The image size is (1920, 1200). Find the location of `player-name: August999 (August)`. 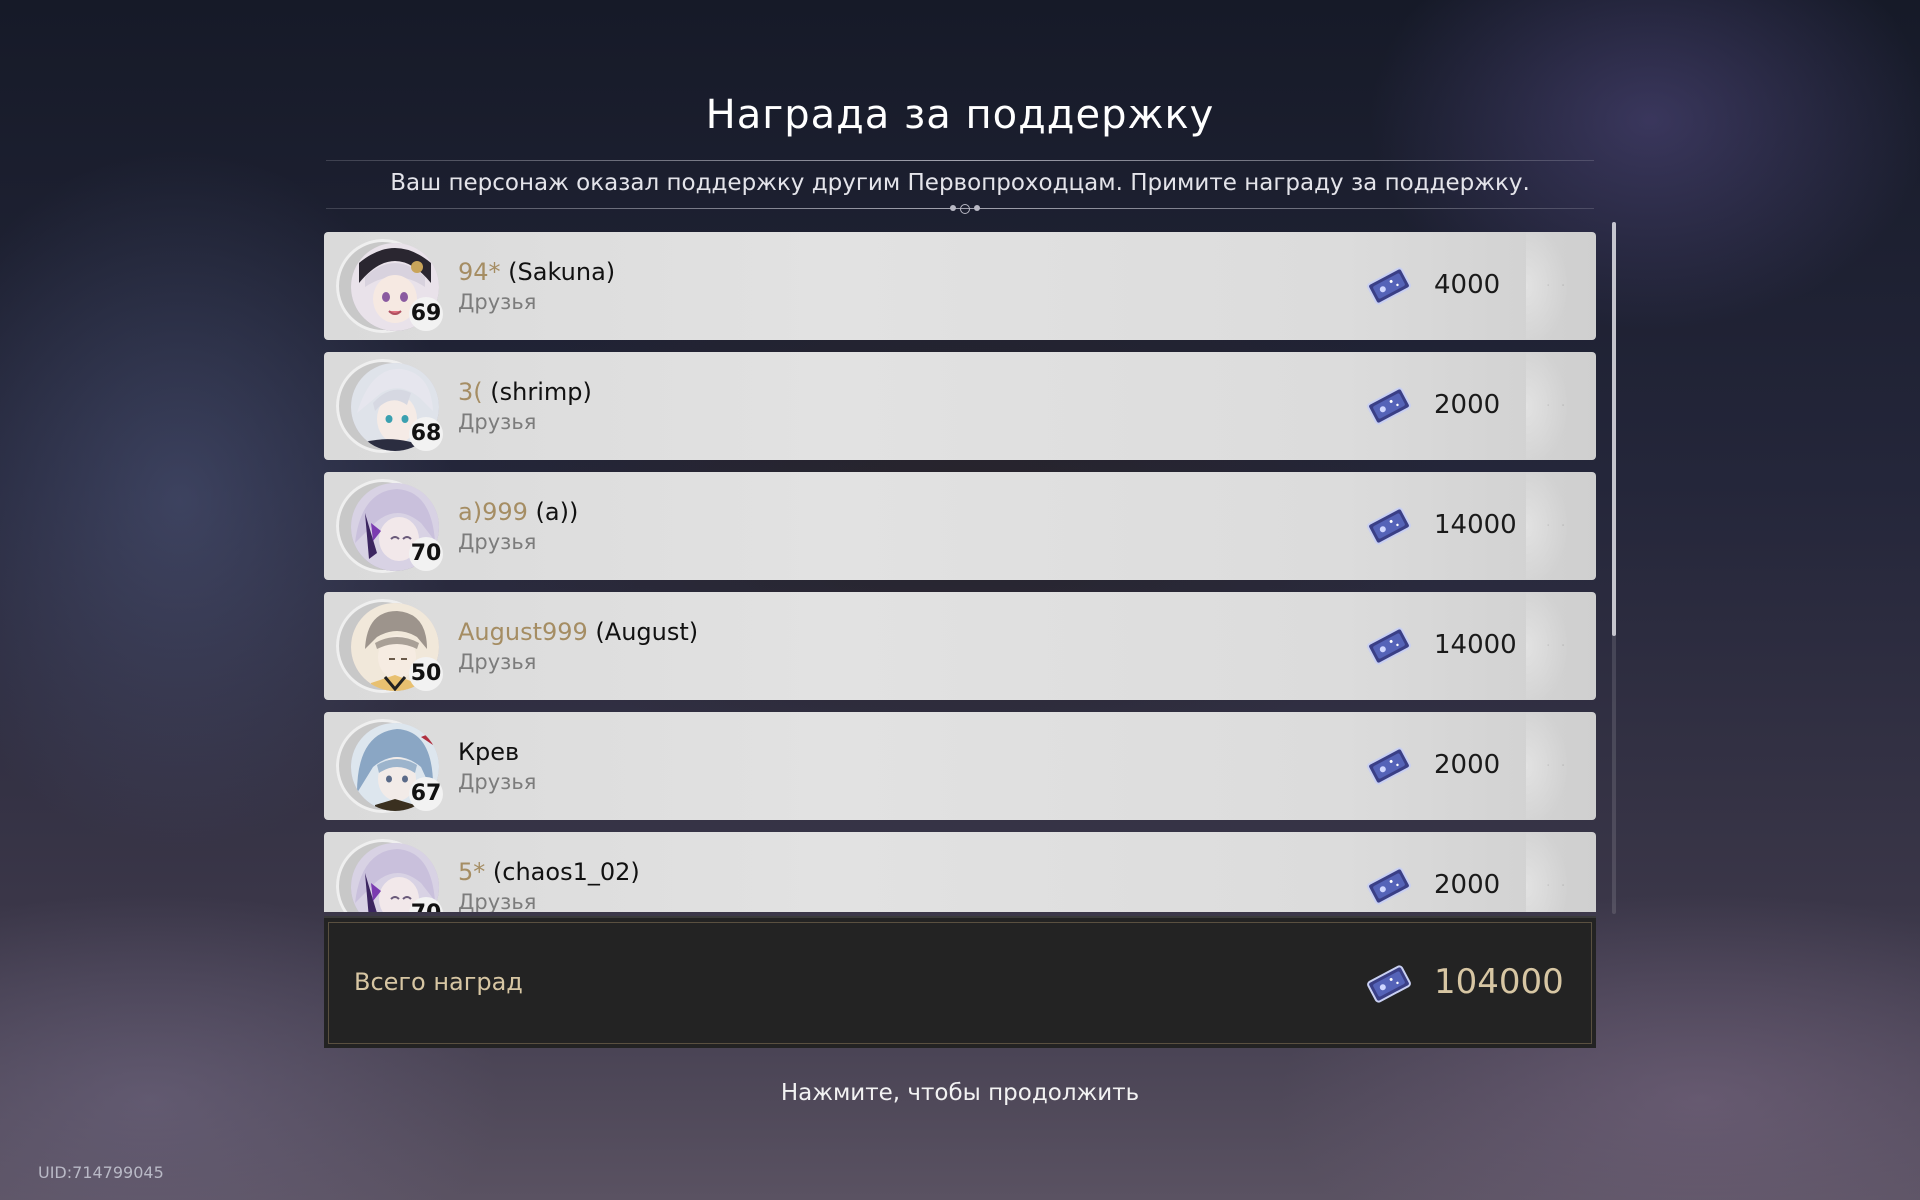

player-name: August999 (August) is located at coordinates (578, 632).